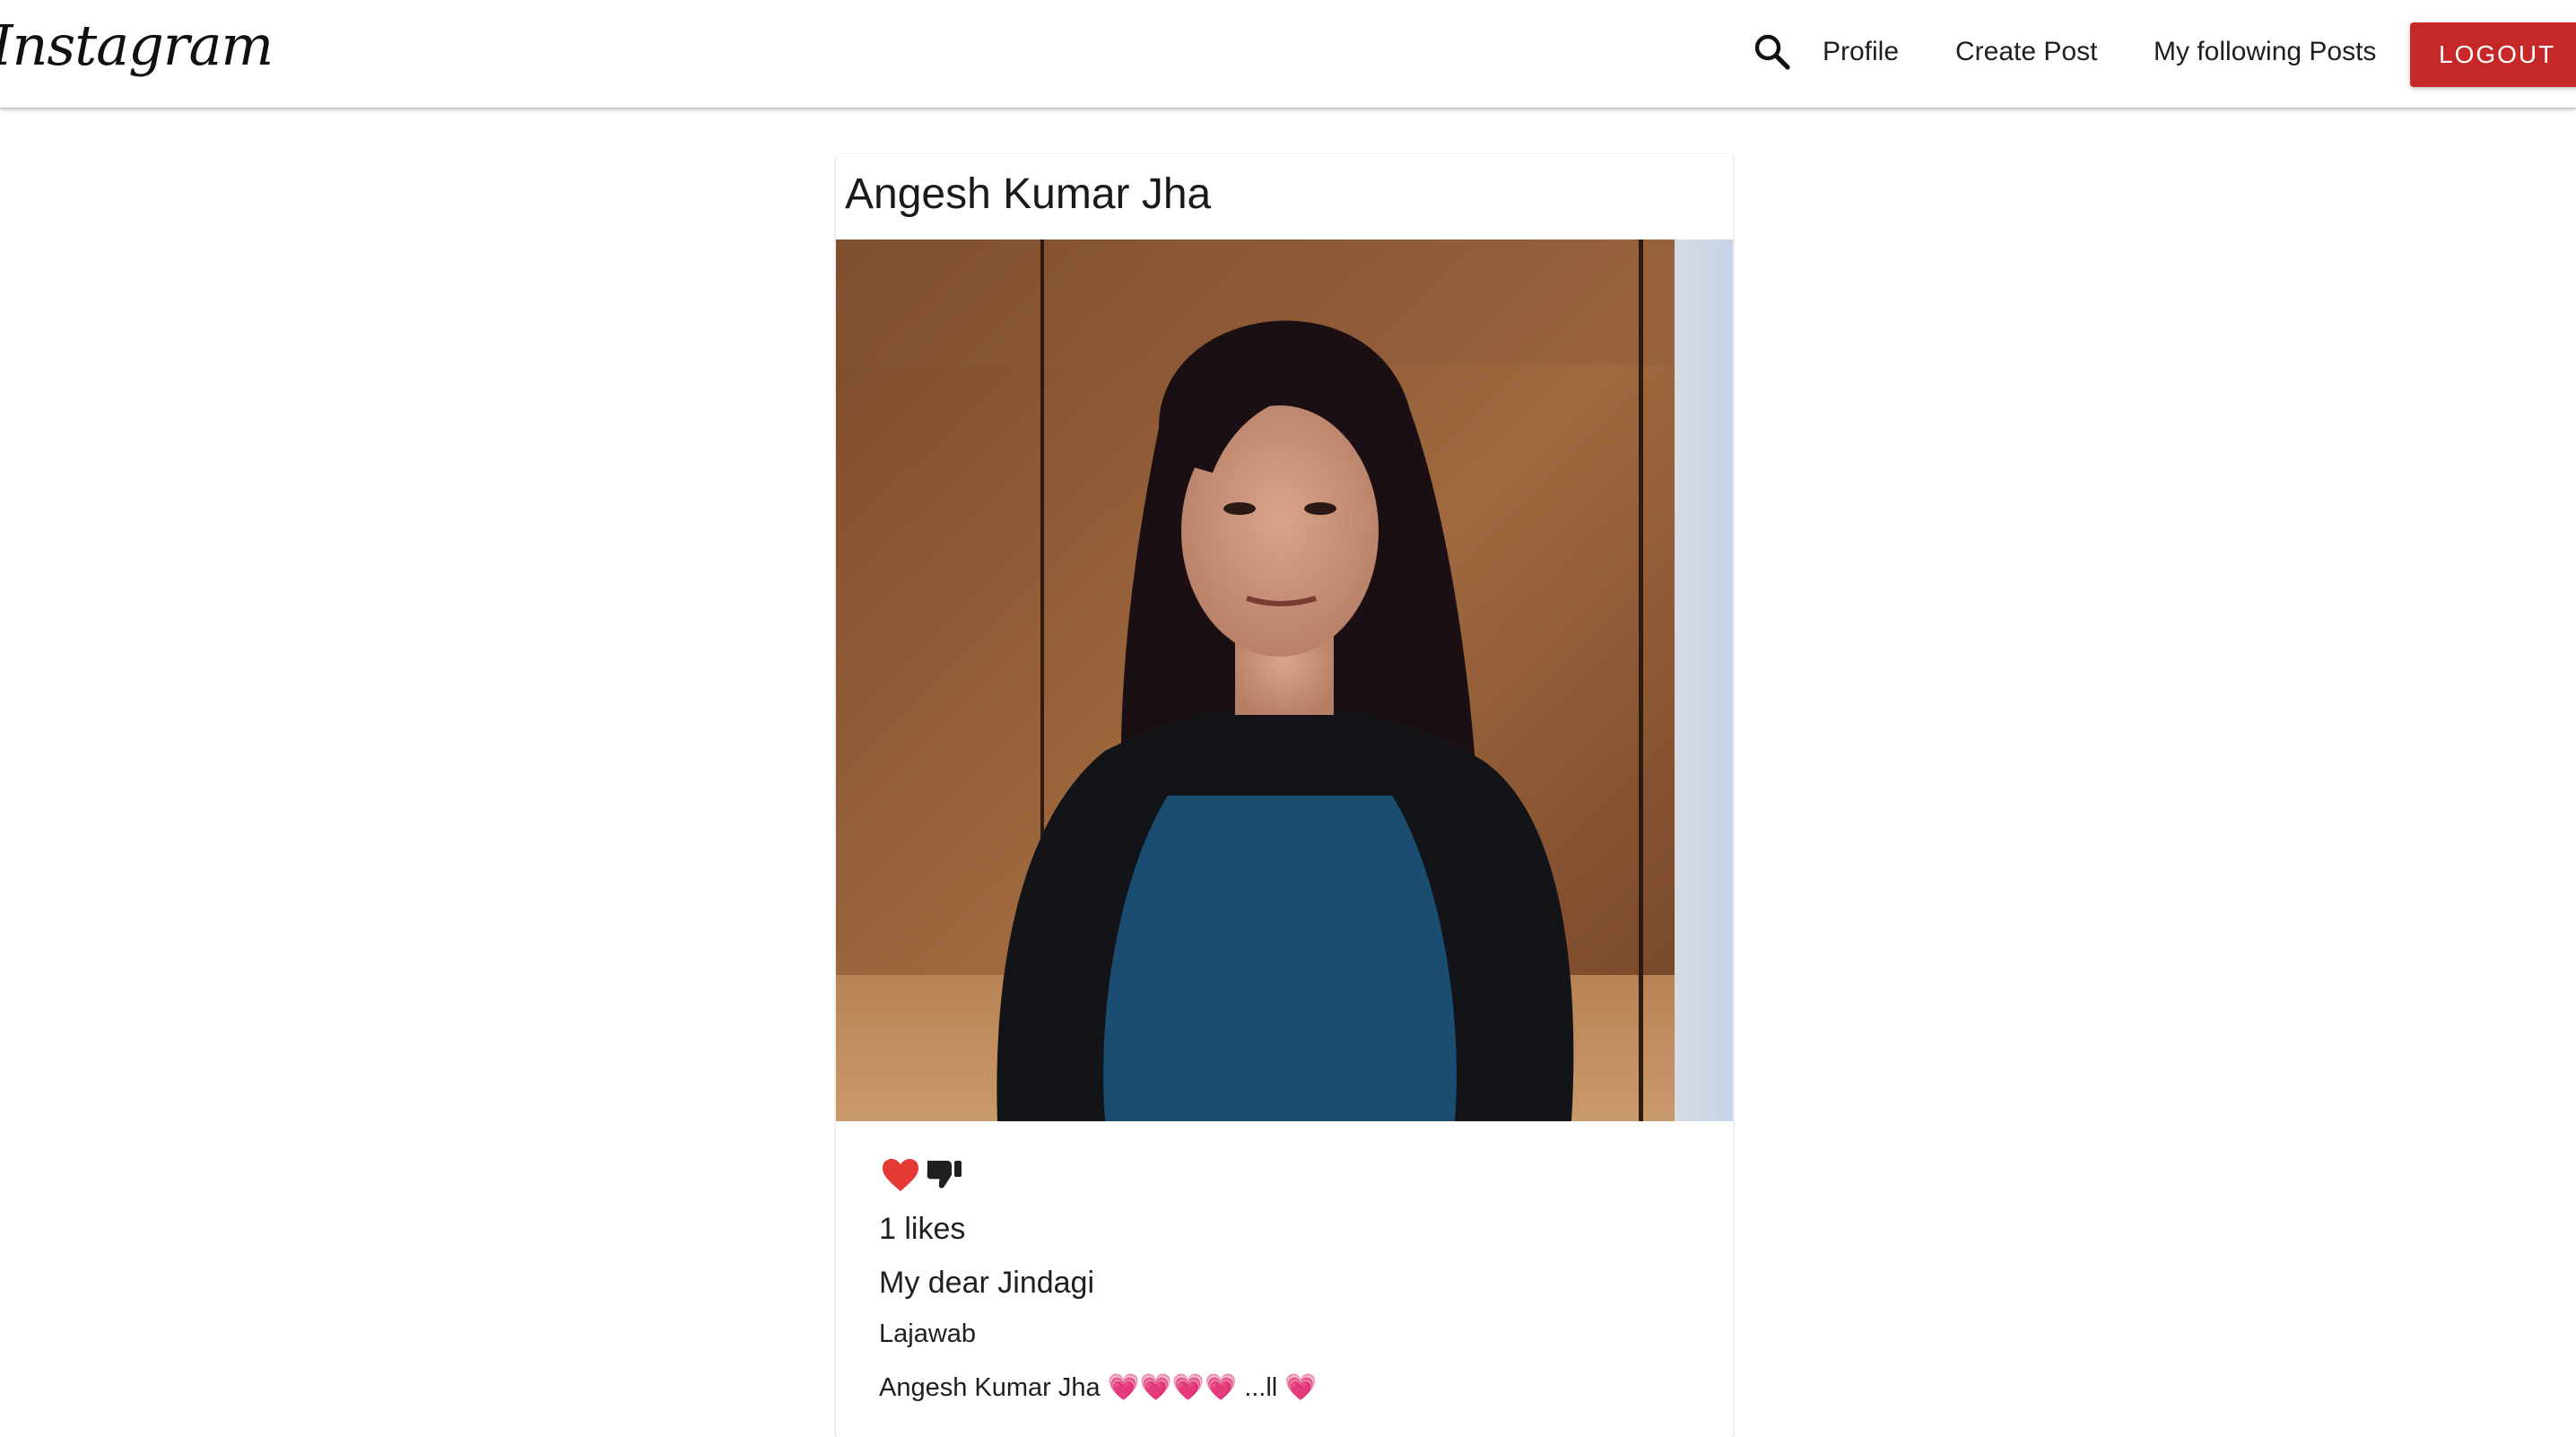 The image size is (2576, 1437). I want to click on post-author-name: Angesh Kumar Jha, so click(1028, 194).